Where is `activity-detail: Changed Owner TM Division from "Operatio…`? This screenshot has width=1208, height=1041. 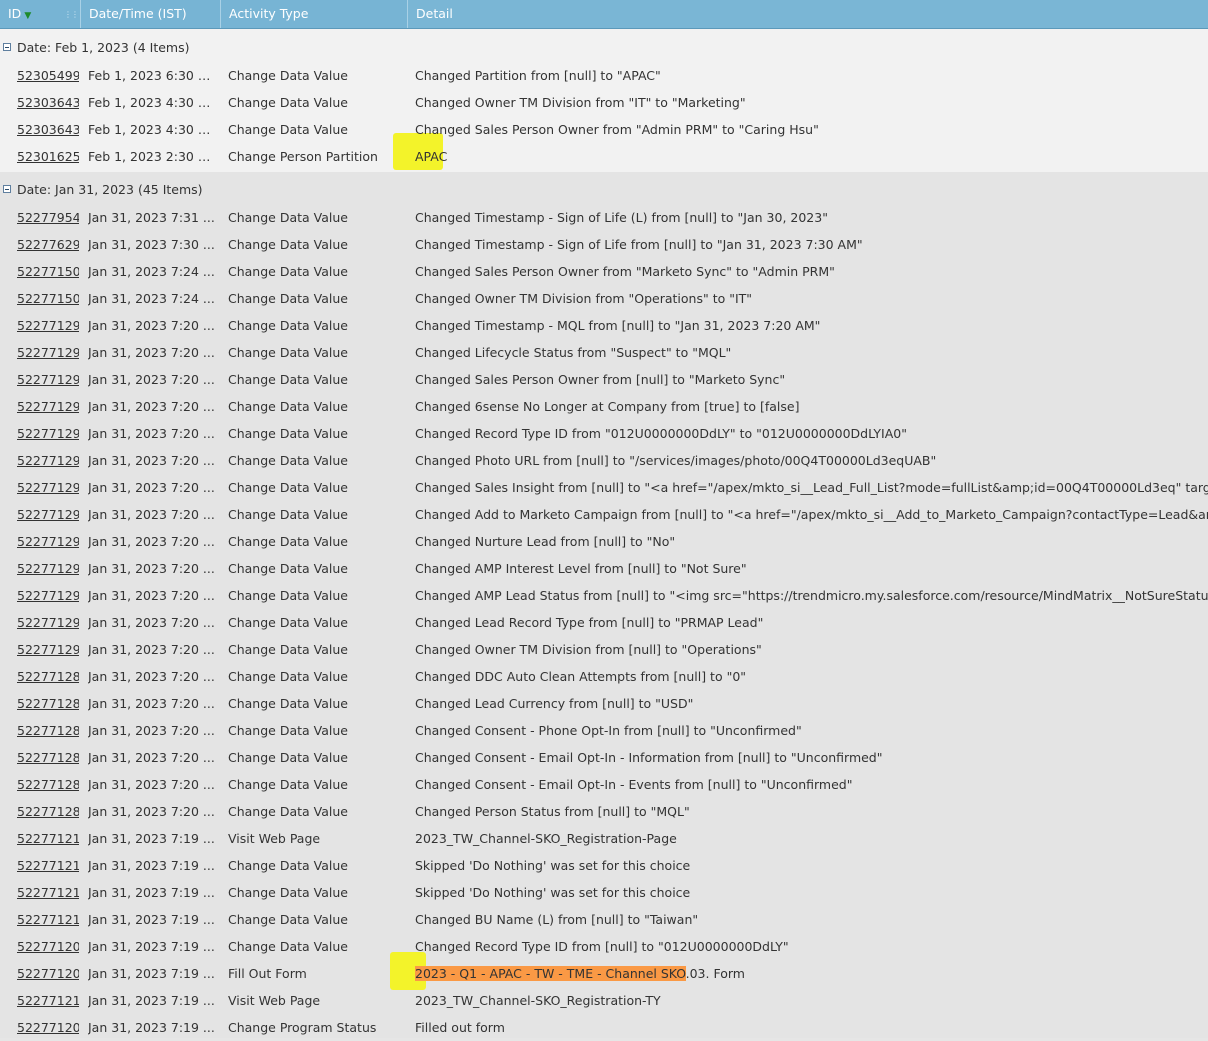
activity-detail: Changed Owner TM Division from "Operatio… is located at coordinates (584, 298).